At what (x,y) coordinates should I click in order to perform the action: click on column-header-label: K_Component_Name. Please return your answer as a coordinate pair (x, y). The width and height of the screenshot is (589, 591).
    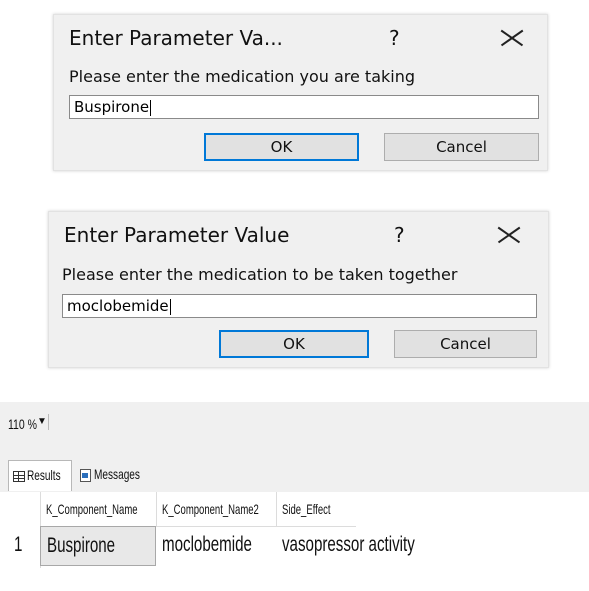
    Looking at the image, I should click on (92, 509).